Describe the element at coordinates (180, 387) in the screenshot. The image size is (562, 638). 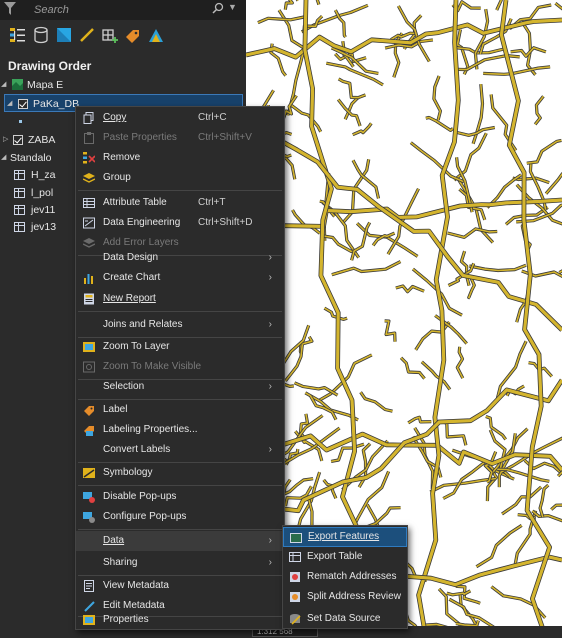
I see `menu-item-selection: Selection ›` at that location.